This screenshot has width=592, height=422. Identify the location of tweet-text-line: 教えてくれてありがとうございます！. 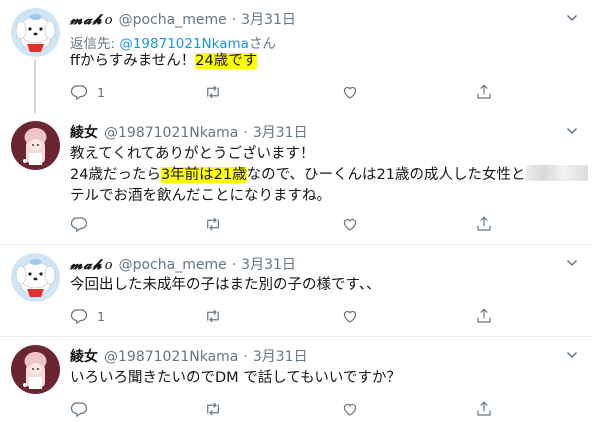
(192, 154).